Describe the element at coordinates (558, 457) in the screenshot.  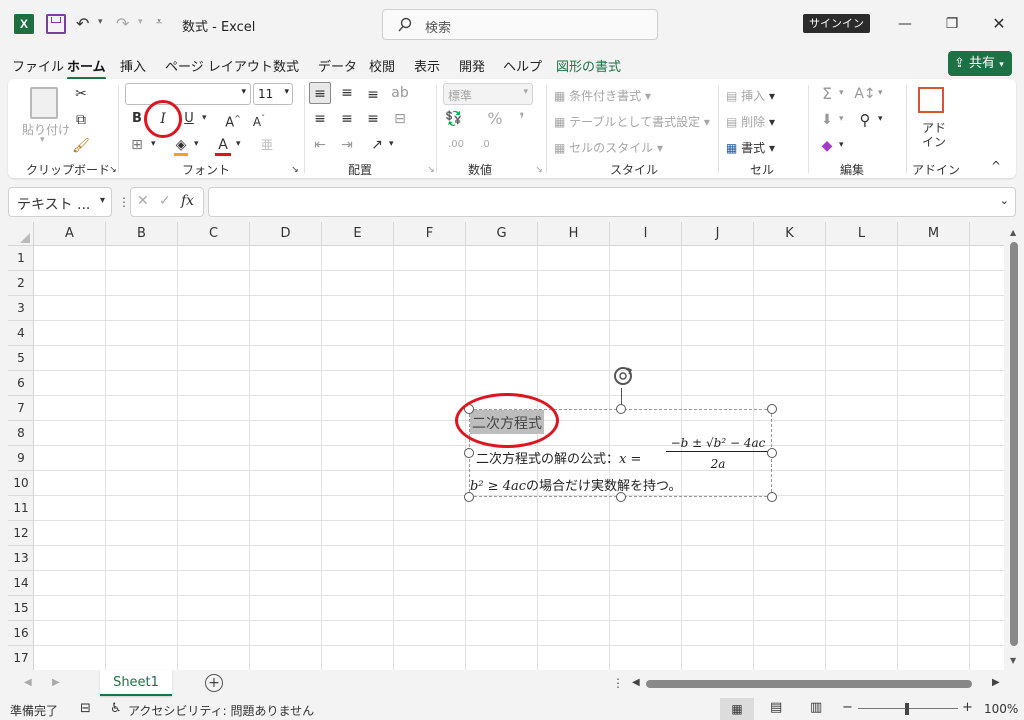
I see `formula-line-1: 二次方程式の解の公式：x =` at that location.